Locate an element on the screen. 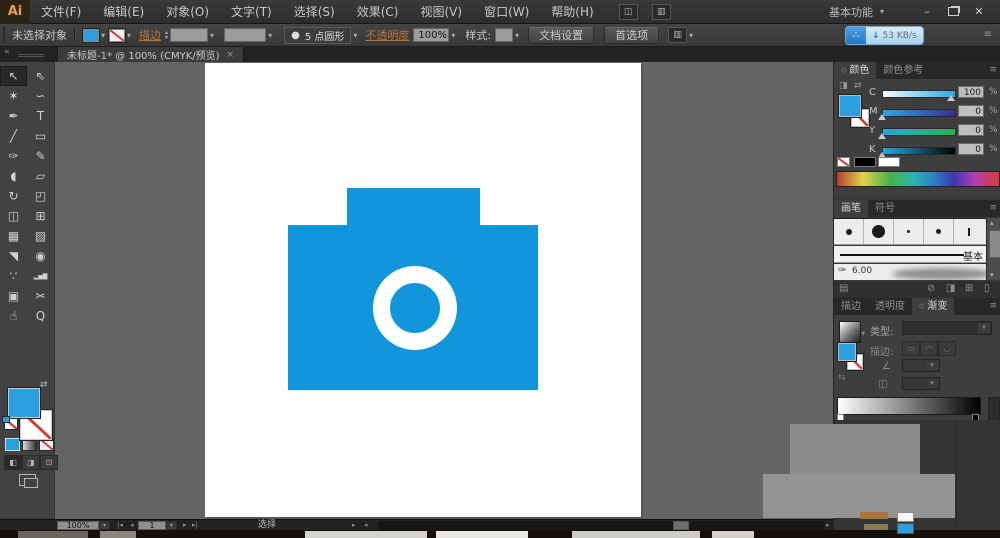  yellow-slider is located at coordinates (919, 132).